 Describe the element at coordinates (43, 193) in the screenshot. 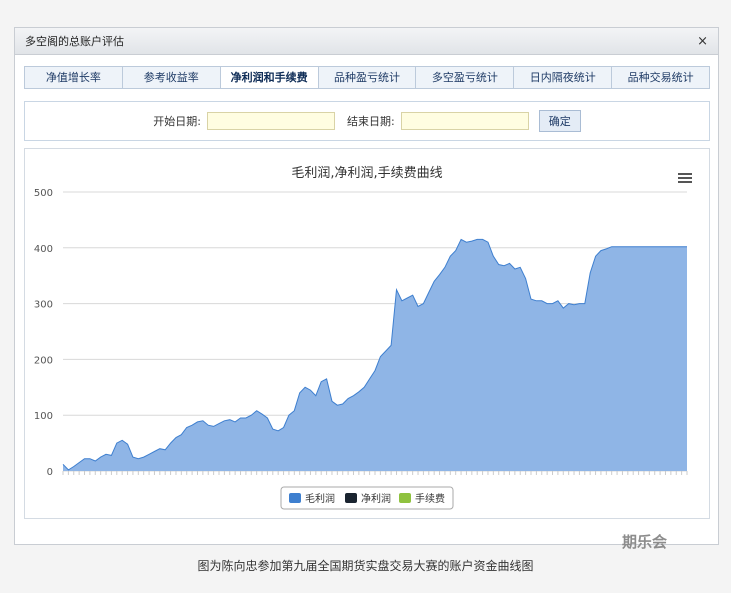

I see `y-tick-label: 500` at that location.